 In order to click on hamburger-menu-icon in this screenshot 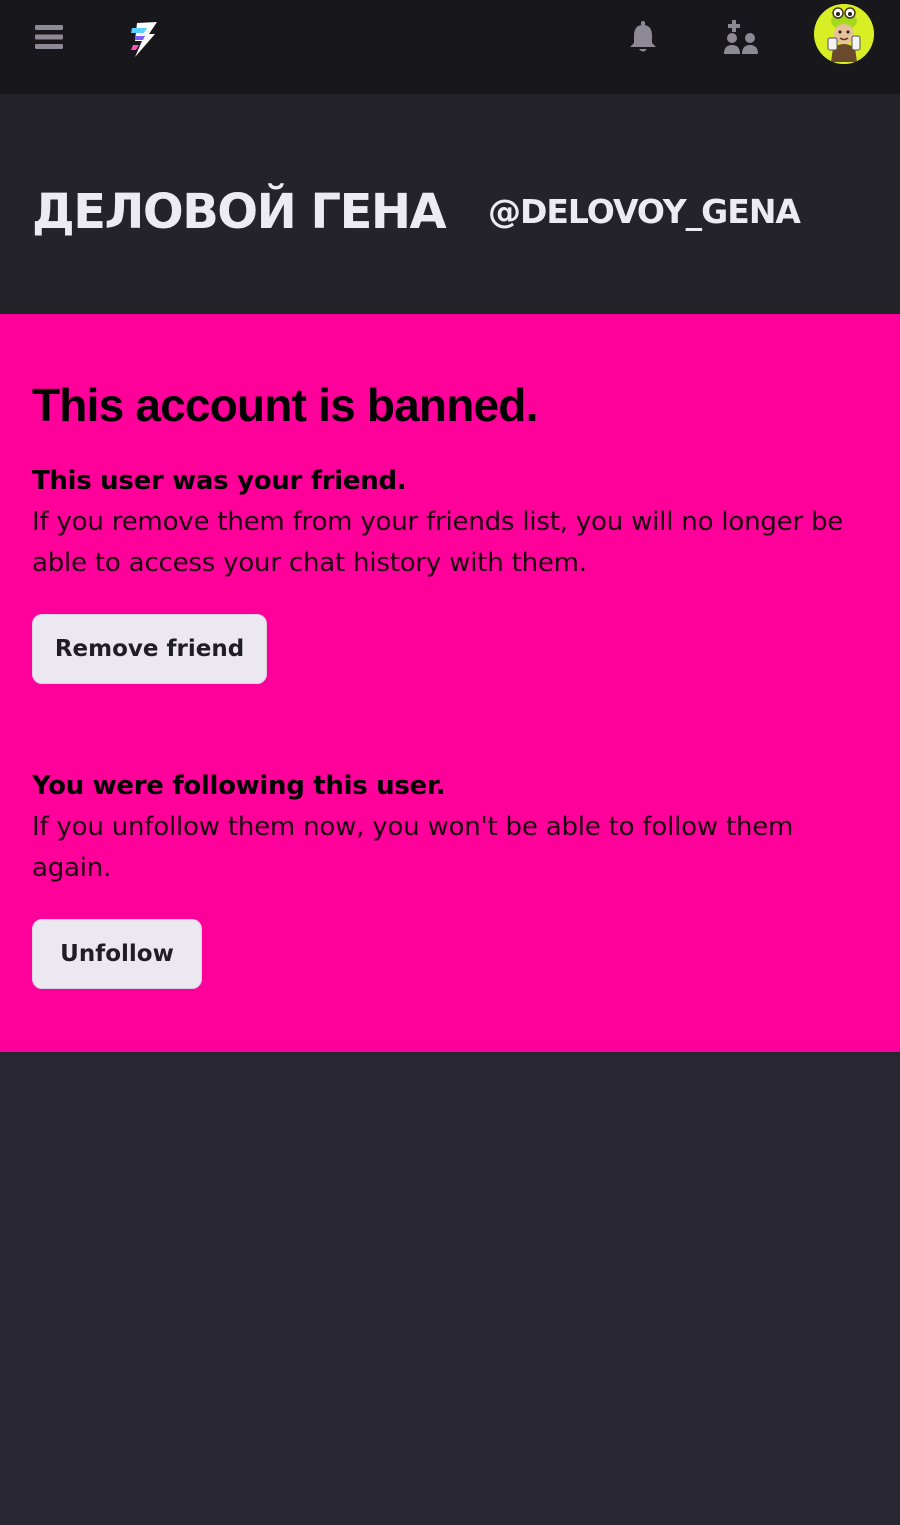, I will do `click(49, 37)`.